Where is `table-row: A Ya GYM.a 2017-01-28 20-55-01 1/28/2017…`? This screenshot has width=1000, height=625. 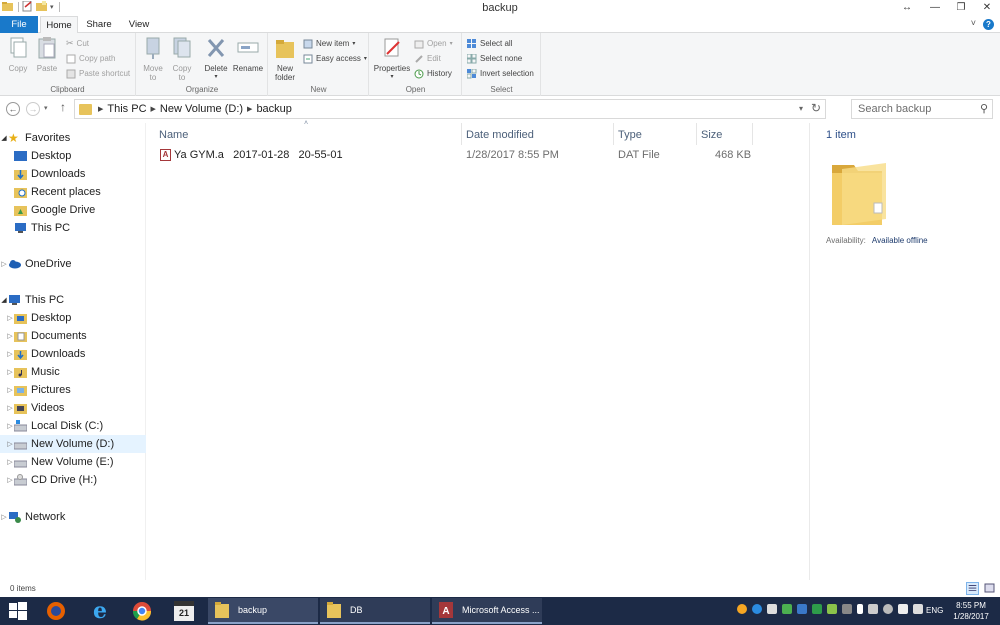
table-row: A Ya GYM.a 2017-01-28 20-55-01 1/28/2017… is located at coordinates (456, 155).